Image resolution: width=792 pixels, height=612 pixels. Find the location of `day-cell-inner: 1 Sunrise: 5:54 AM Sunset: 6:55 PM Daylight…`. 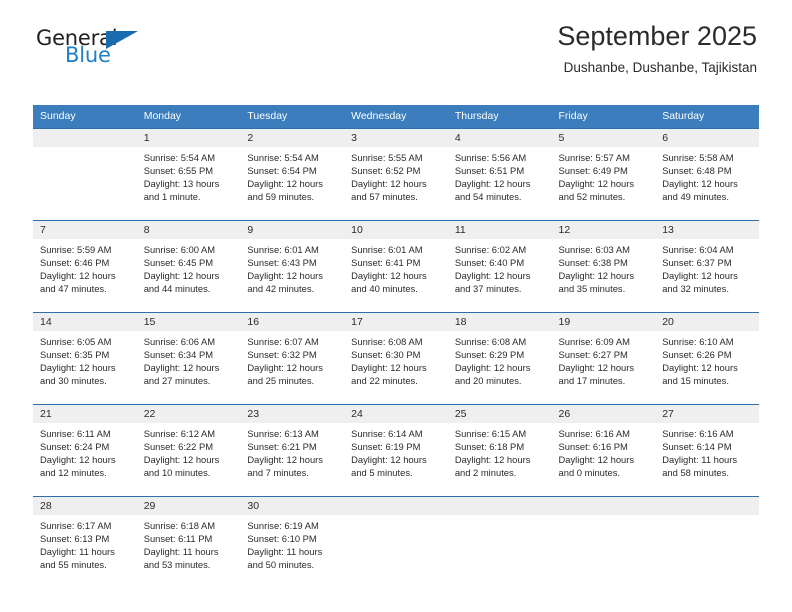

day-cell-inner: 1 Sunrise: 5:54 AM Sunset: 6:55 PM Daylight… is located at coordinates (188, 174).